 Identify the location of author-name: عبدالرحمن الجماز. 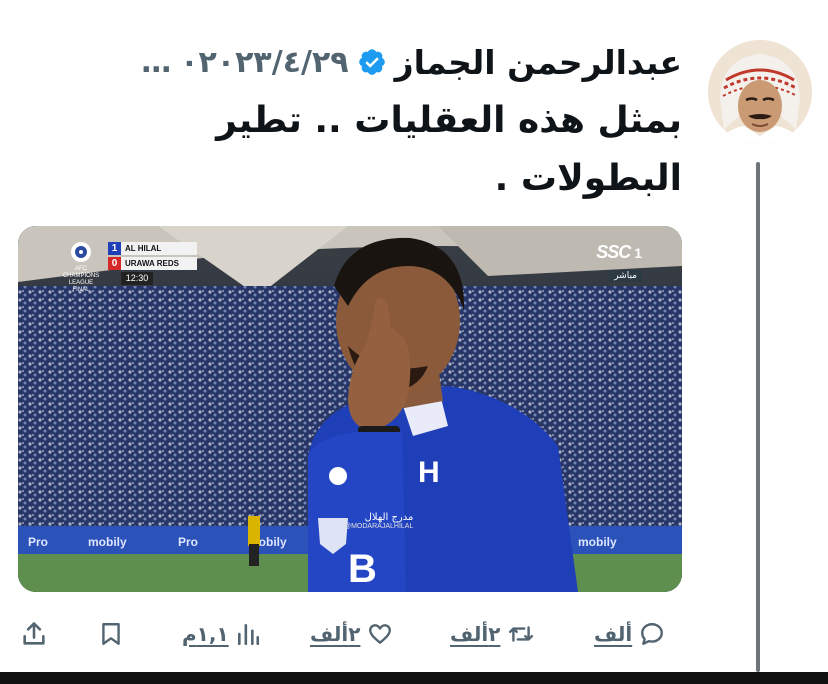
(538, 62).